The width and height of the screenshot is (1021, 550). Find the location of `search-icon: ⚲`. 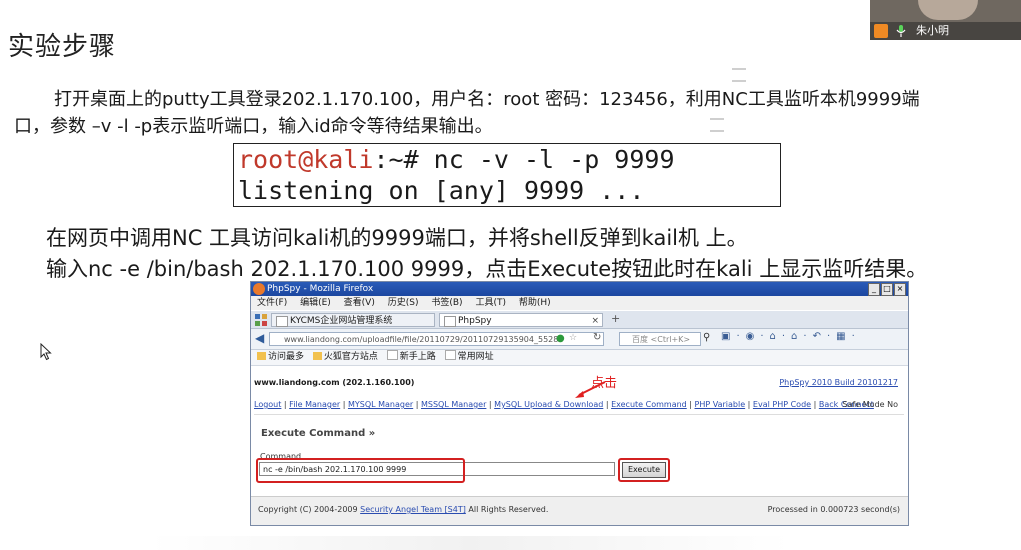

search-icon: ⚲ is located at coordinates (706, 337).